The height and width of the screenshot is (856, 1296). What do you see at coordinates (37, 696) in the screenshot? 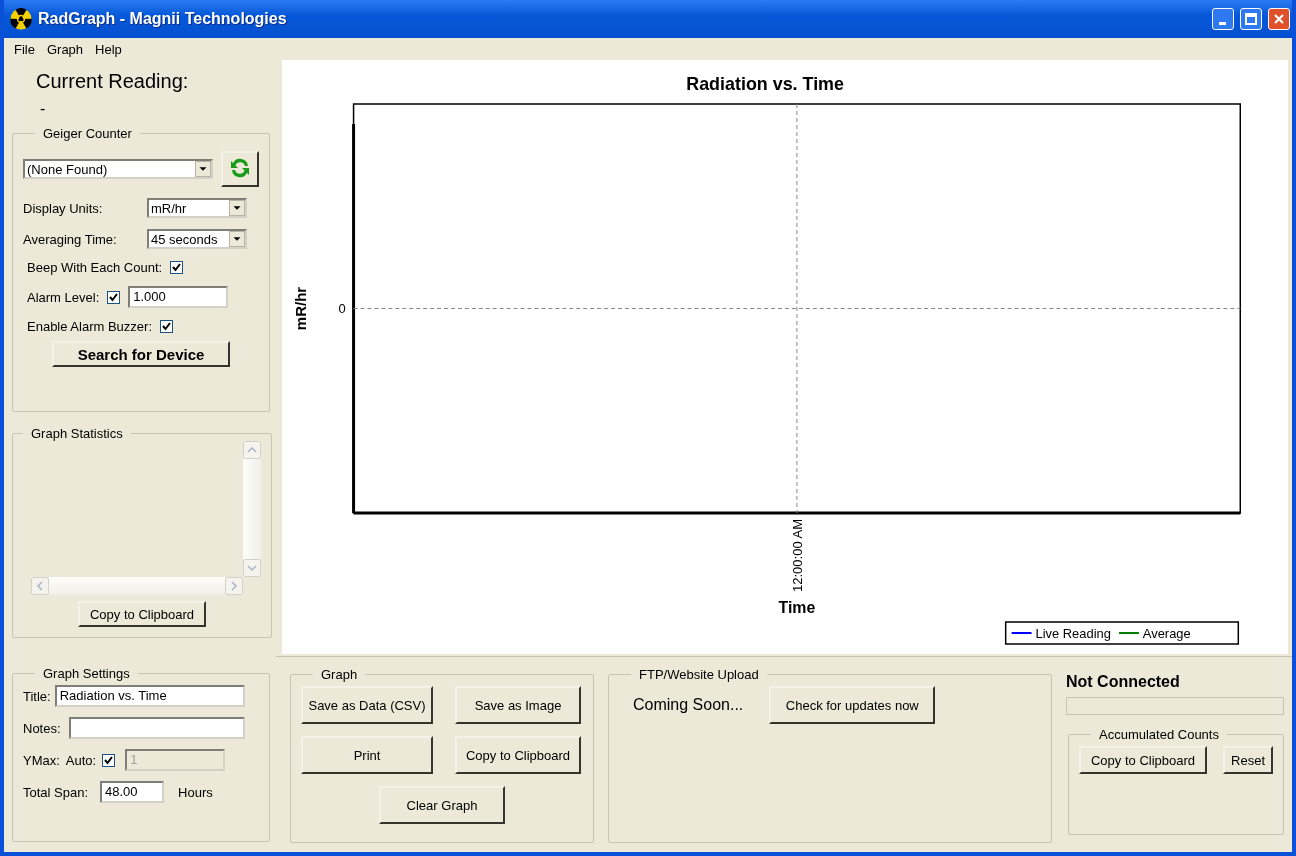
I see `field-label: Title:` at bounding box center [37, 696].